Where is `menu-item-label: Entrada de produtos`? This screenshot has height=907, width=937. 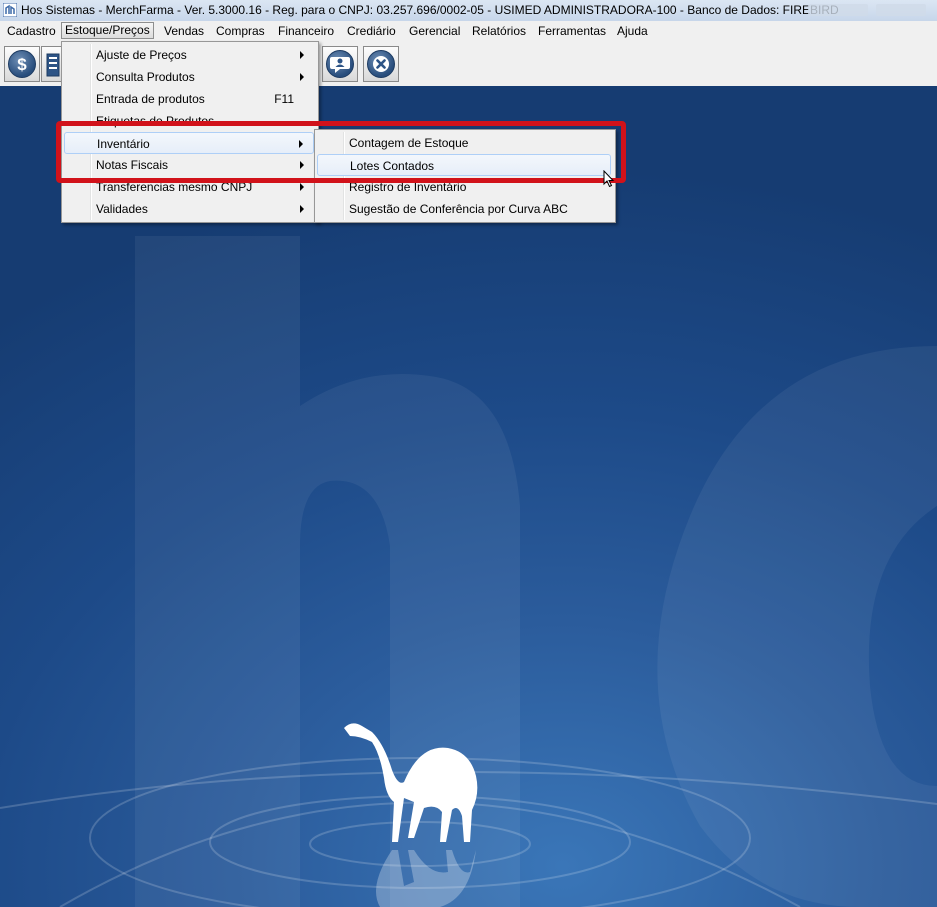 menu-item-label: Entrada de produtos is located at coordinates (150, 99).